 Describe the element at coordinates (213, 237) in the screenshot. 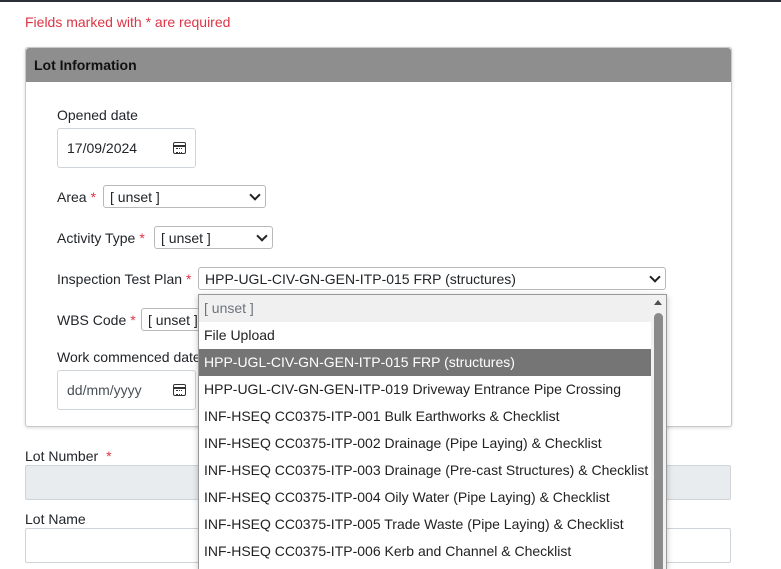

I see `activity-type-select: [ unset ]` at that location.